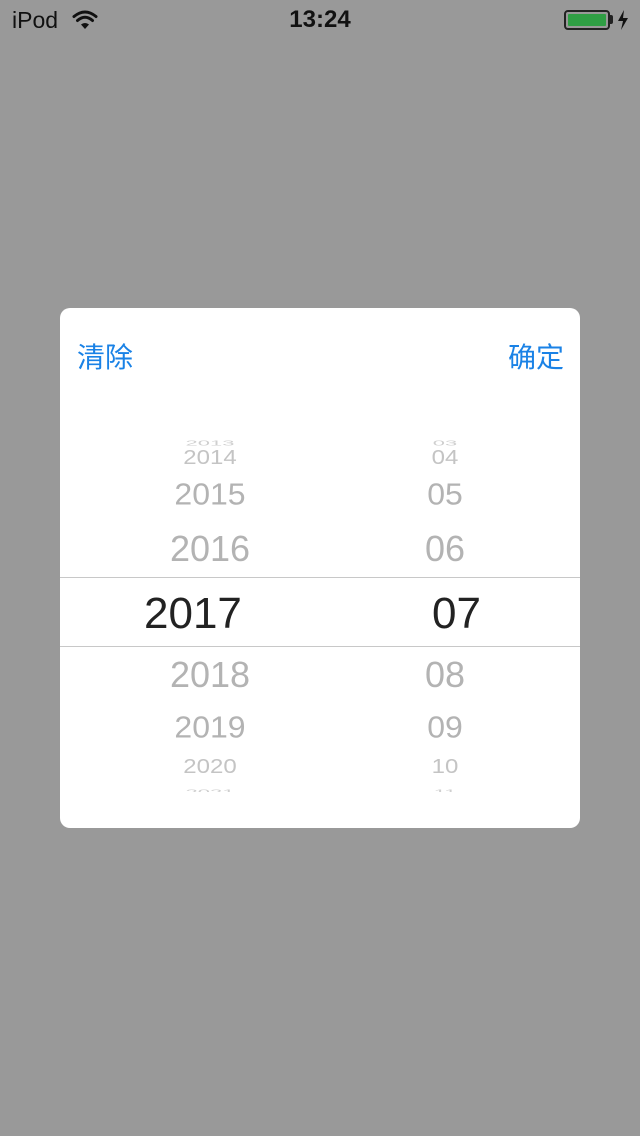 This screenshot has height=1136, width=640. I want to click on year-option: 2019, so click(210, 727).